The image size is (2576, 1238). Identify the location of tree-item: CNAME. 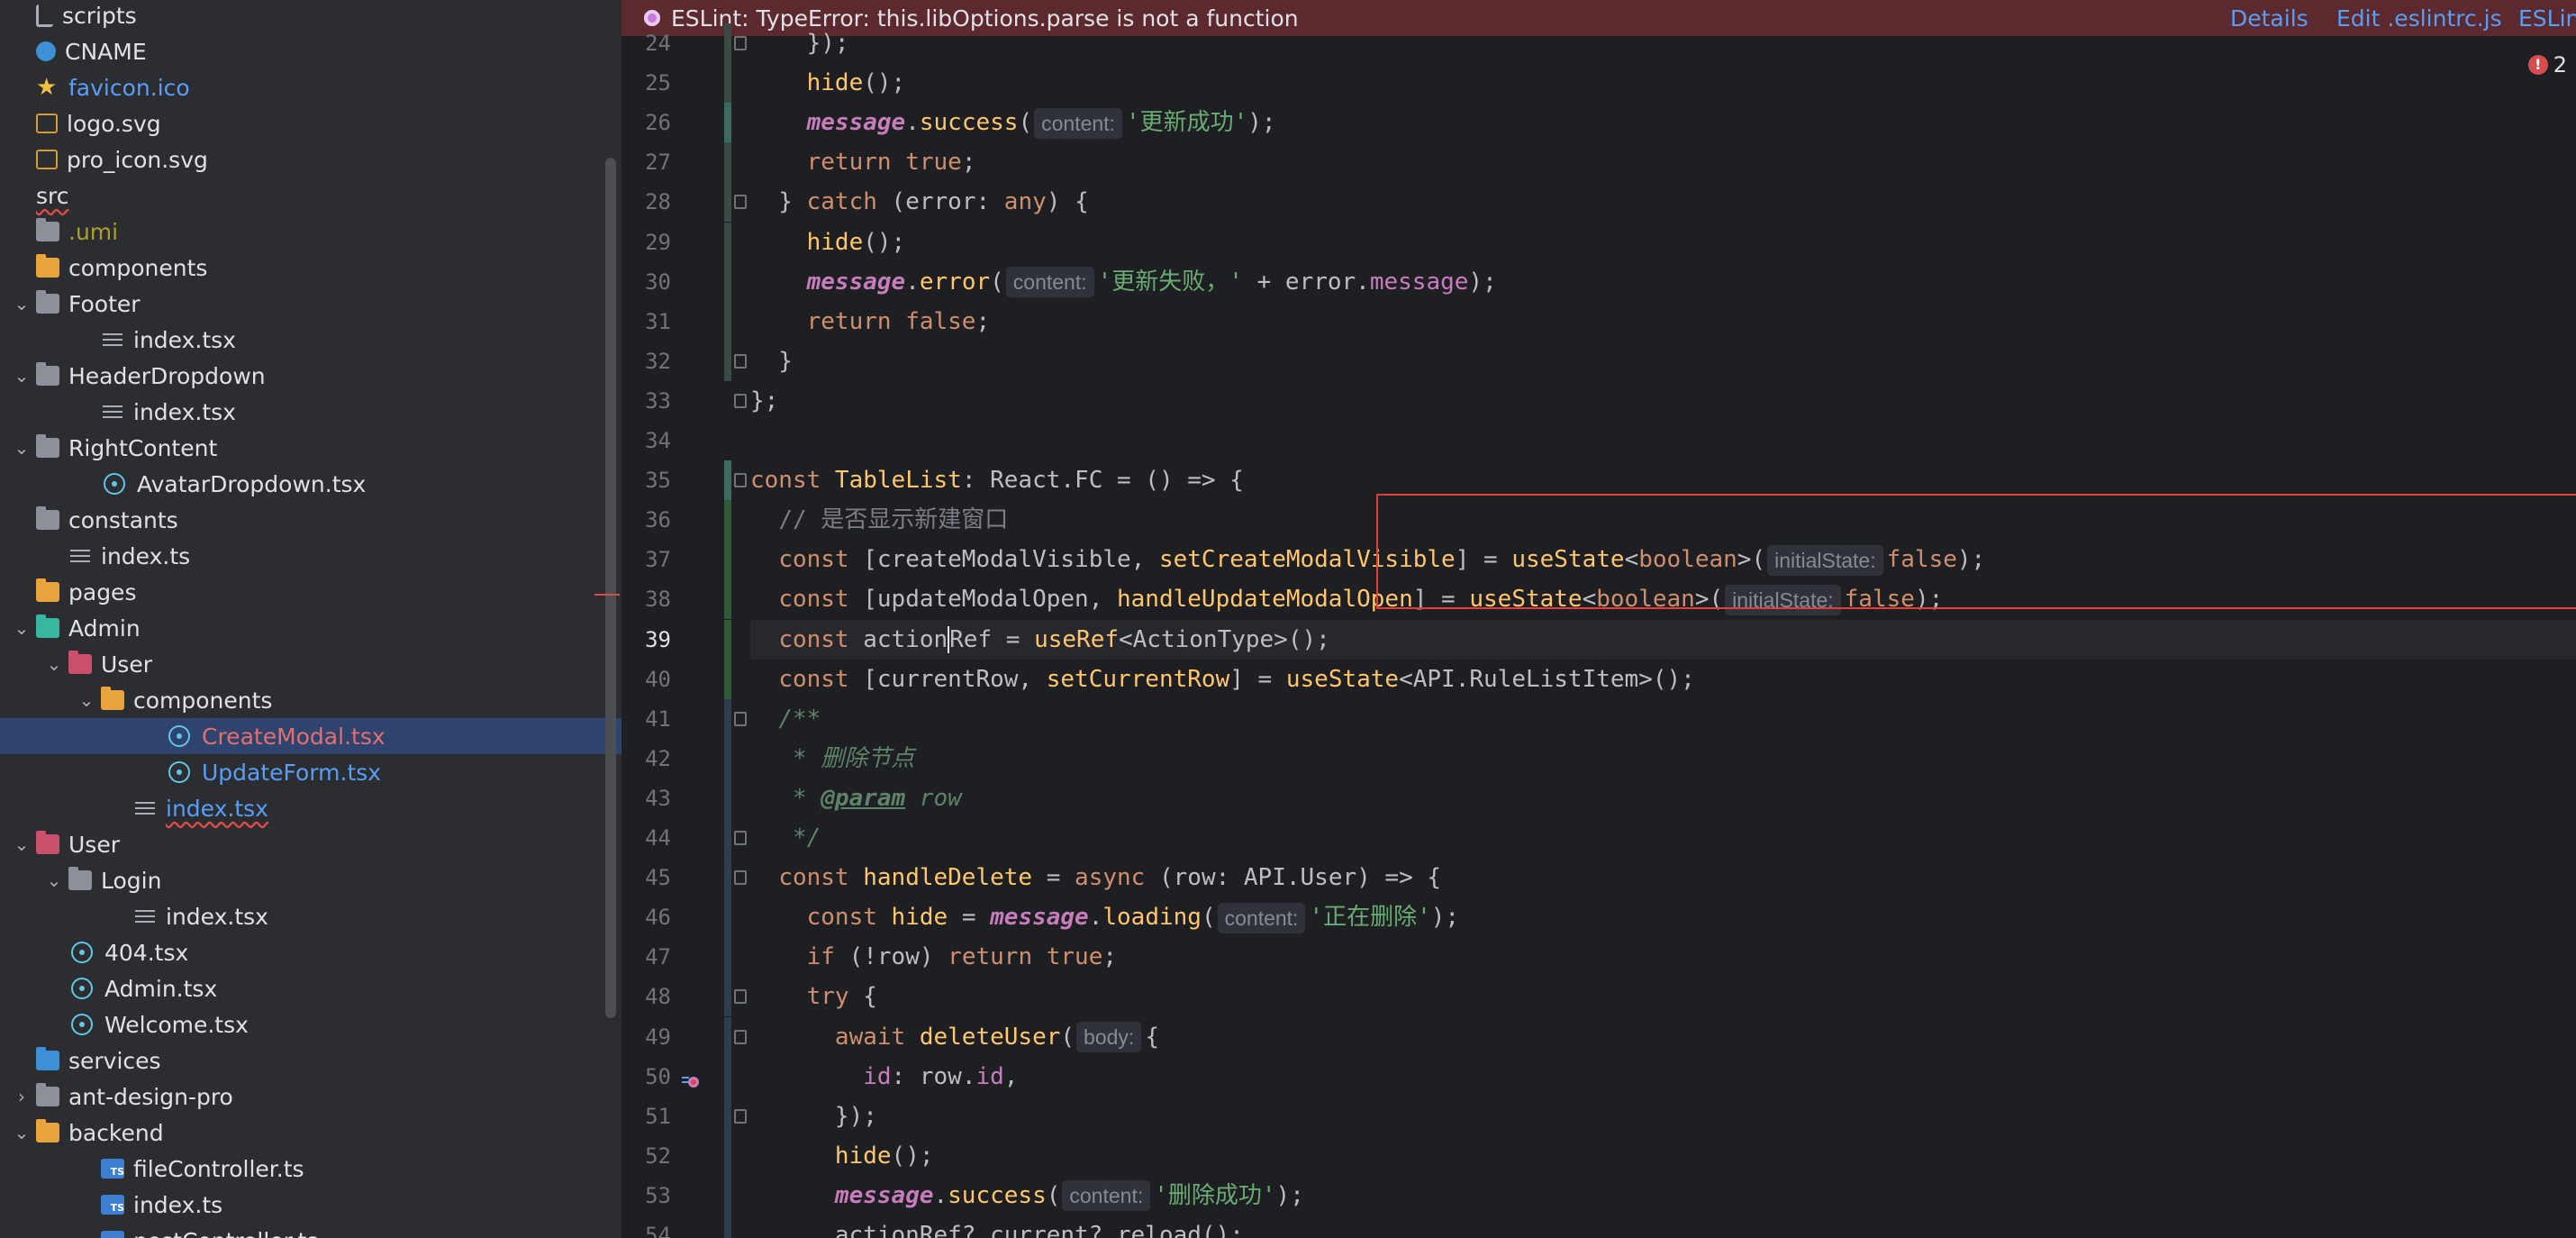
(311, 51).